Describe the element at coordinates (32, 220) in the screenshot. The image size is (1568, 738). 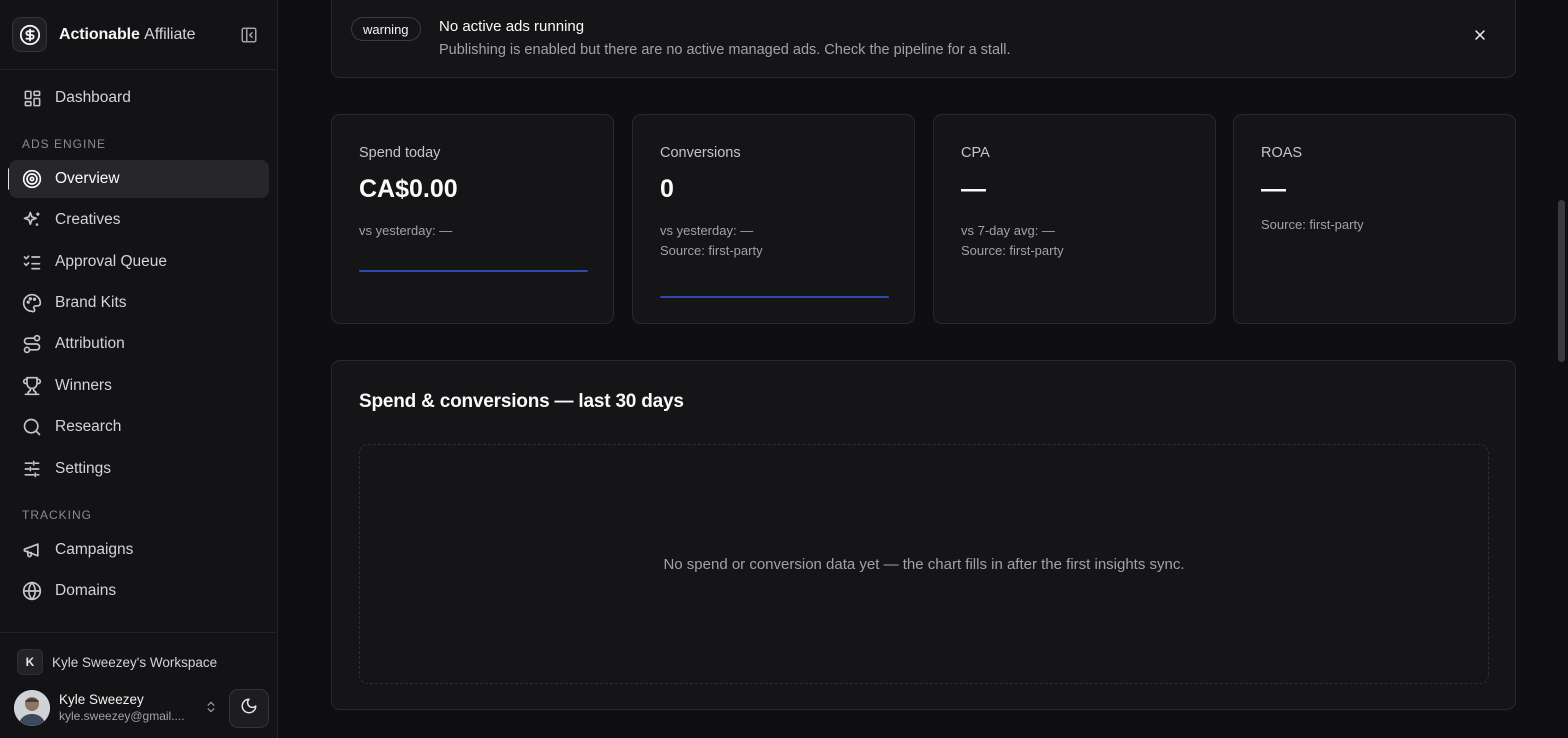
I see `sparkles-icon` at that location.